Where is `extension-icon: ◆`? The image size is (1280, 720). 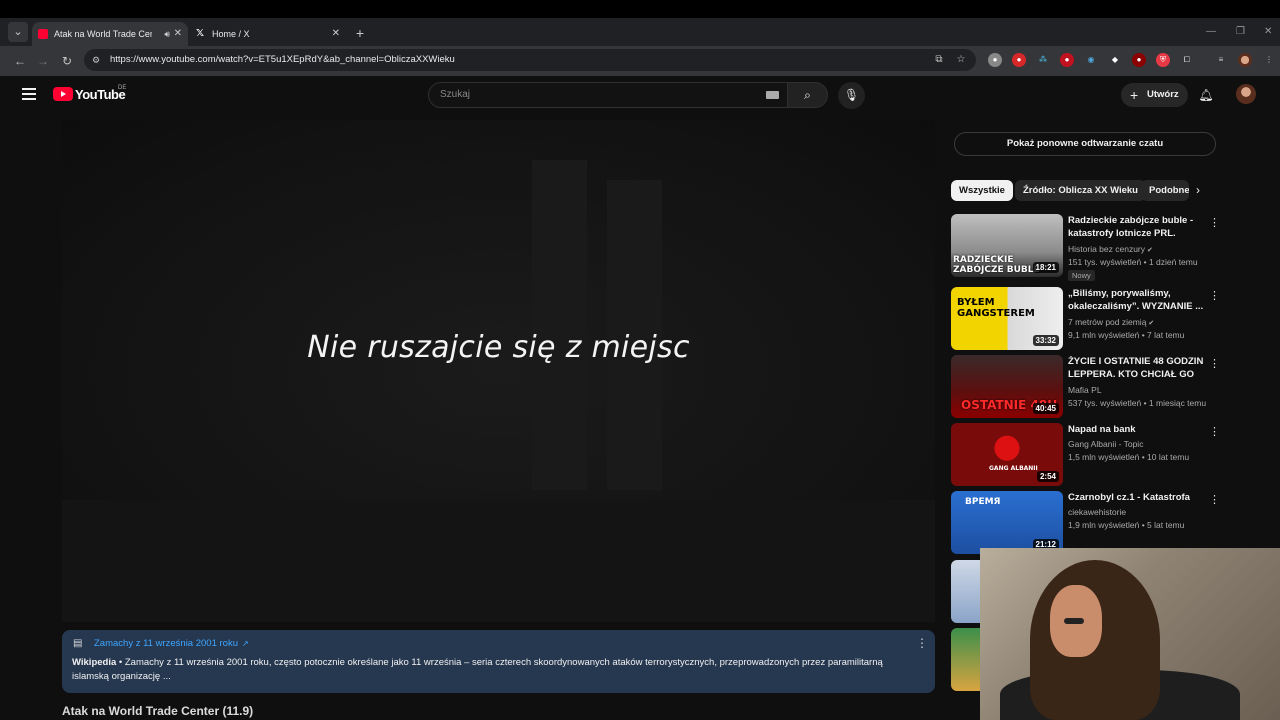
extension-icon: ◆ is located at coordinates (1115, 60).